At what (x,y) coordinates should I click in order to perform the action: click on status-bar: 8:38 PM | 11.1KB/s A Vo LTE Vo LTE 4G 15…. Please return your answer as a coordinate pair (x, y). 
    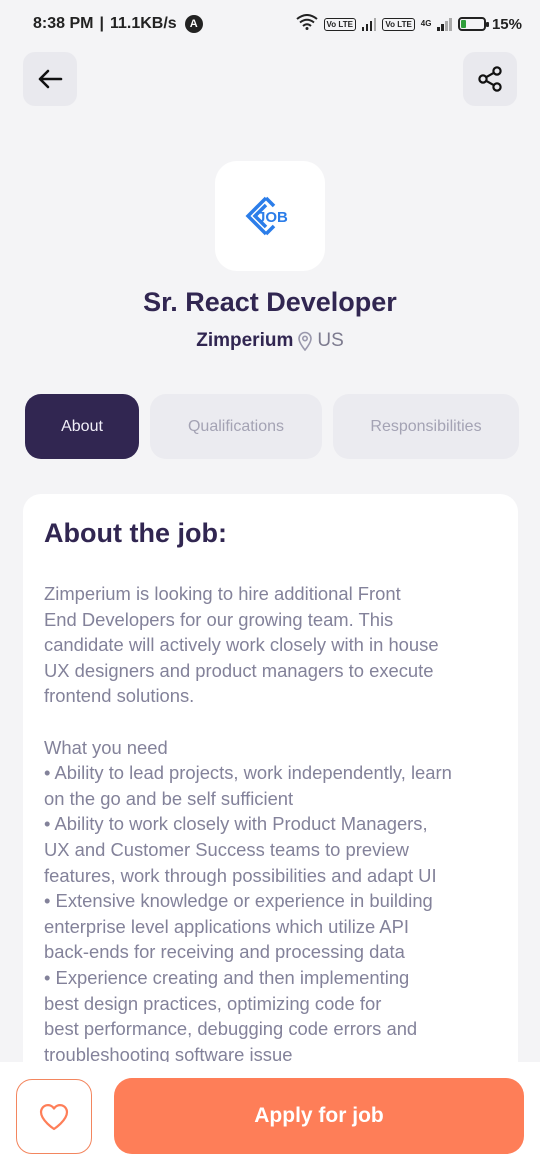
    Looking at the image, I should click on (270, 24).